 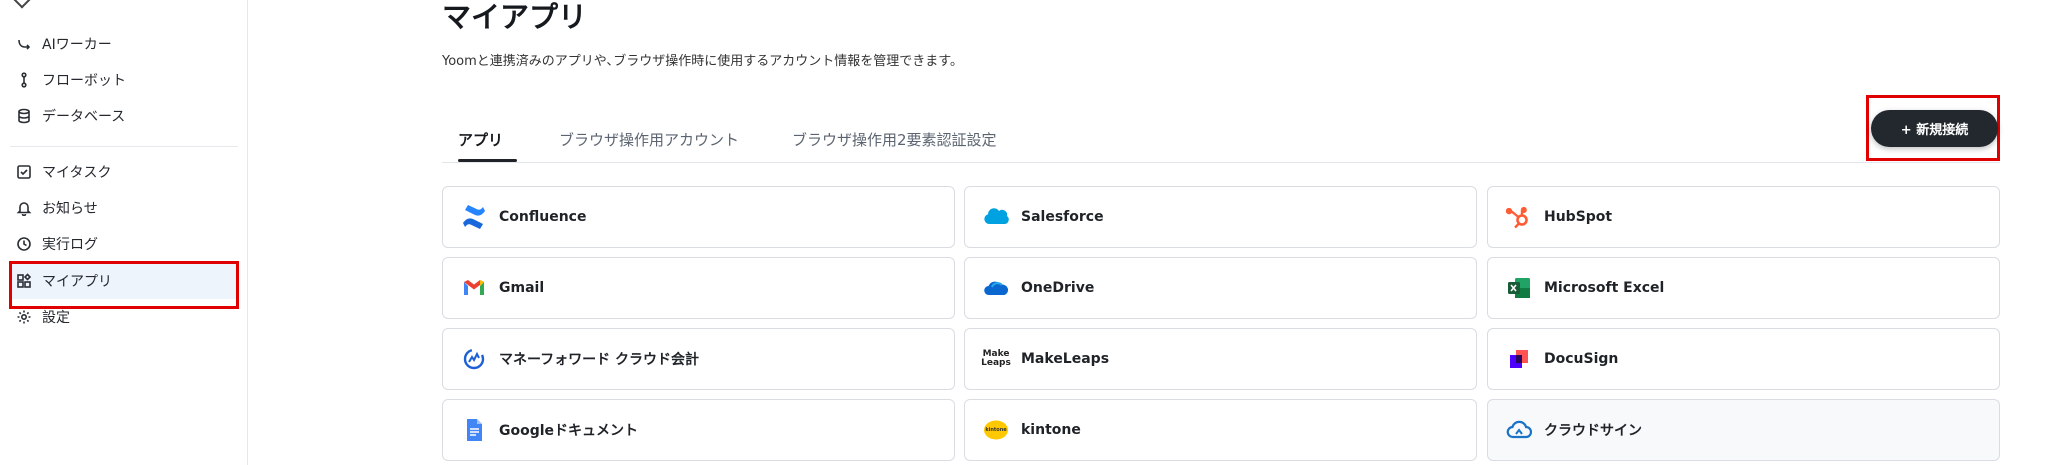 I want to click on app-name: マネーフォワード クラウド会計, so click(x=599, y=360).